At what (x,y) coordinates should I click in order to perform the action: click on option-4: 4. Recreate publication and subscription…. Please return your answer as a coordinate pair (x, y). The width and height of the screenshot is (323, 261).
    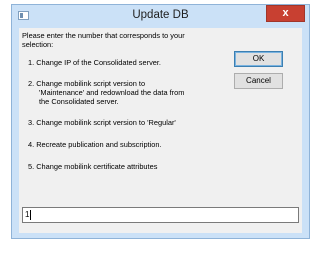
    Looking at the image, I should click on (95, 144).